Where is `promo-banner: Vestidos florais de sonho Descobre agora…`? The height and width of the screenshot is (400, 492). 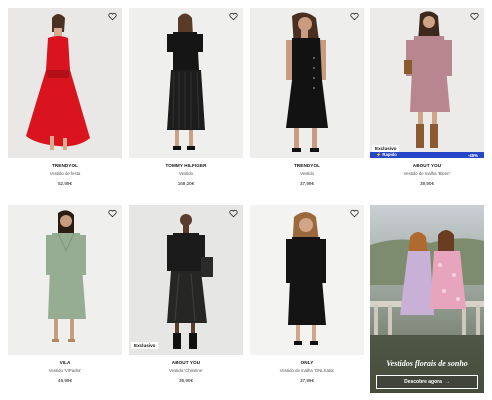 promo-banner: Vestidos florais de sonho Descobre agora… is located at coordinates (427, 299).